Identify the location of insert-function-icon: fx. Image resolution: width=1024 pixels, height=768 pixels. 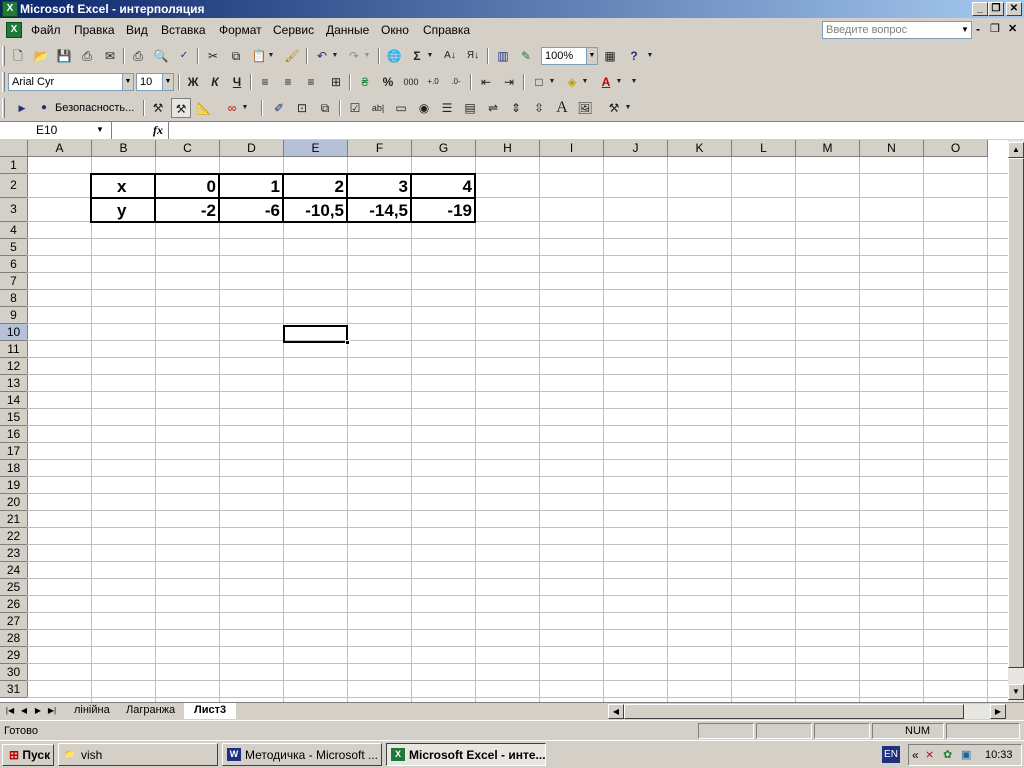
(158, 130).